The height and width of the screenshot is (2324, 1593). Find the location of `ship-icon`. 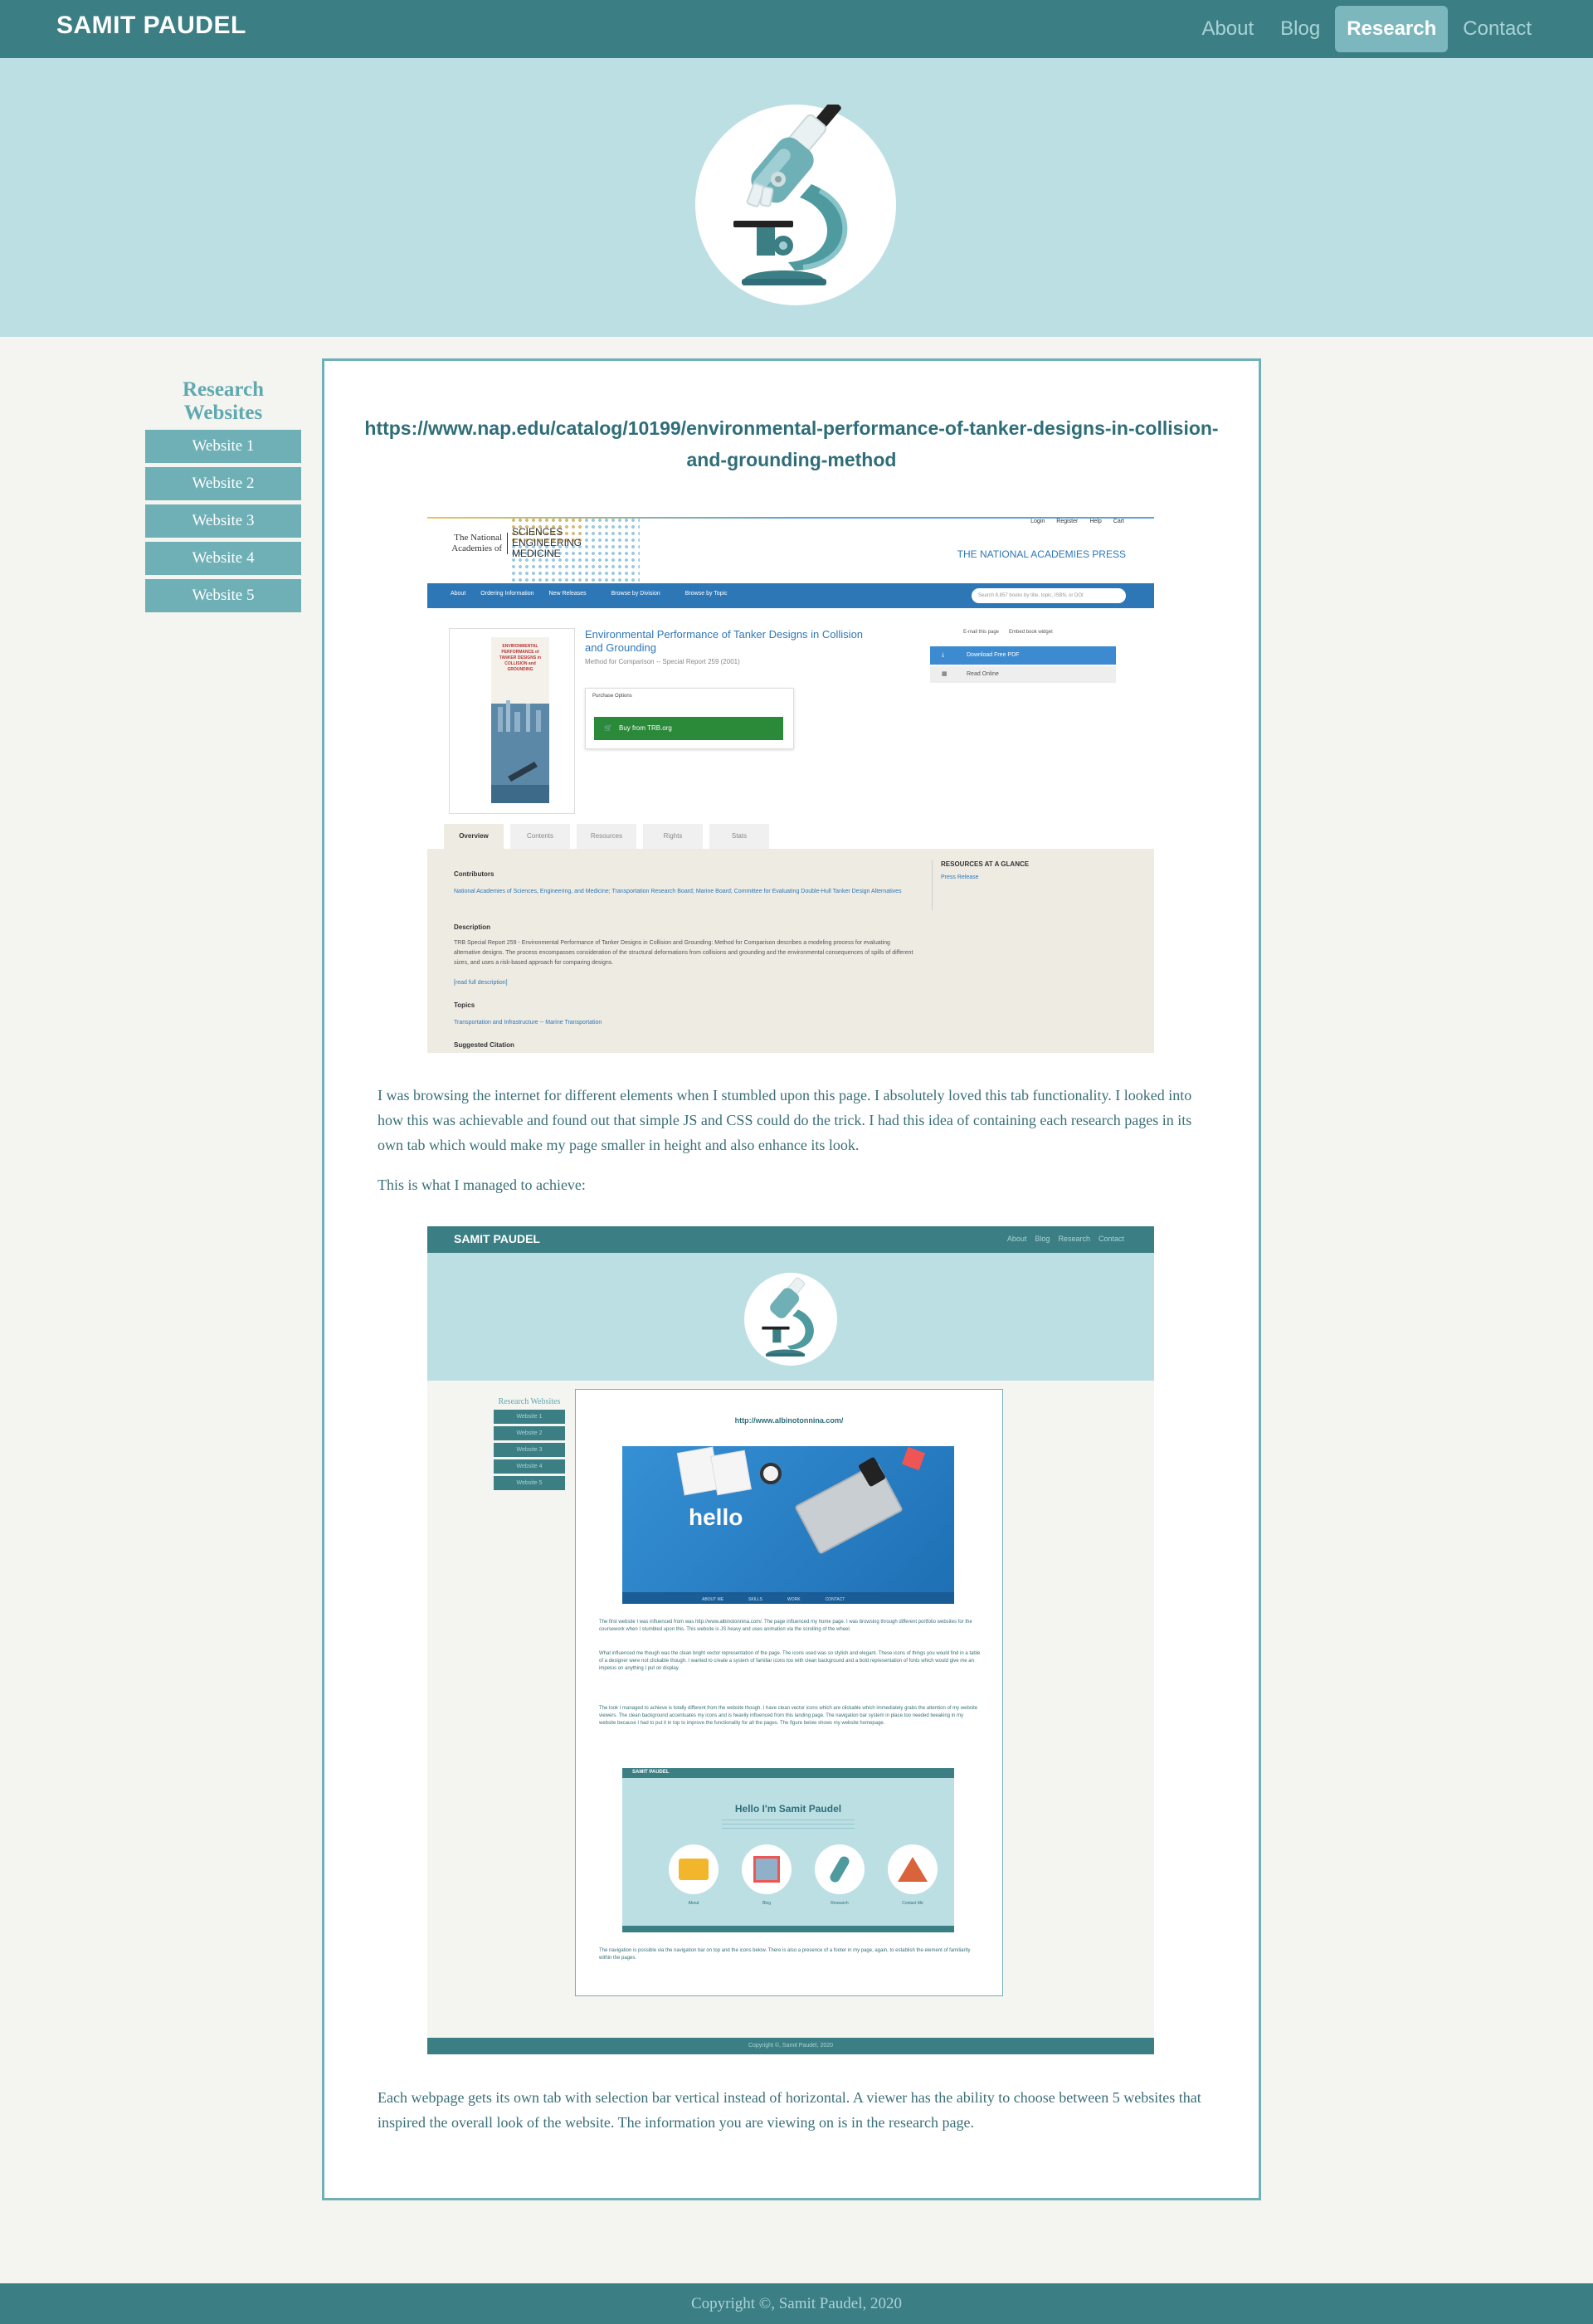

ship-icon is located at coordinates (520, 751).